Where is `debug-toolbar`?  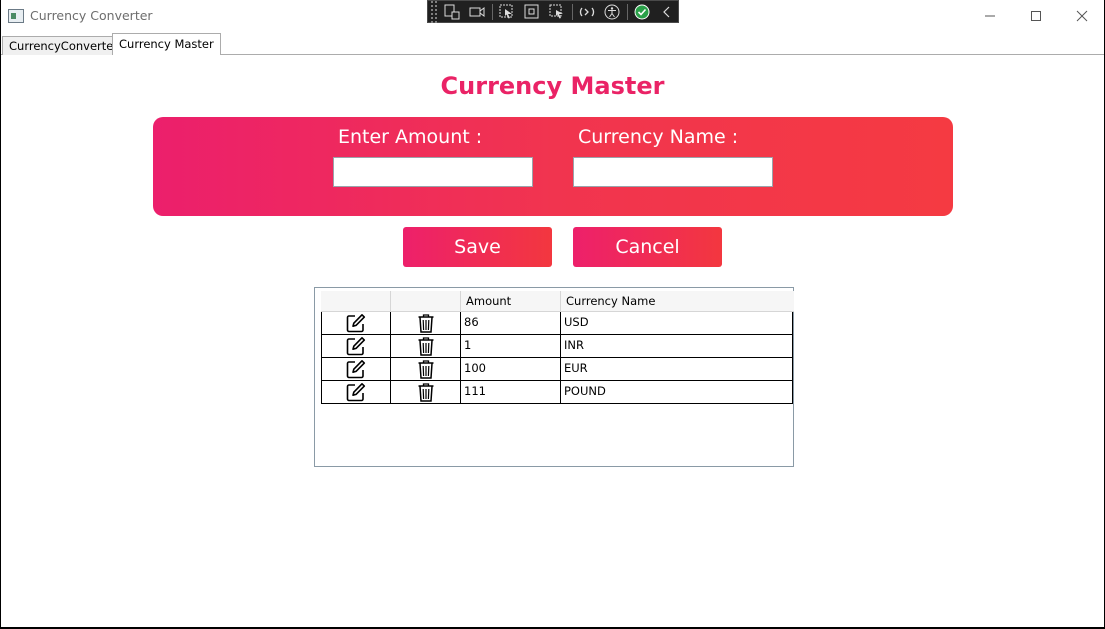 debug-toolbar is located at coordinates (553, 11).